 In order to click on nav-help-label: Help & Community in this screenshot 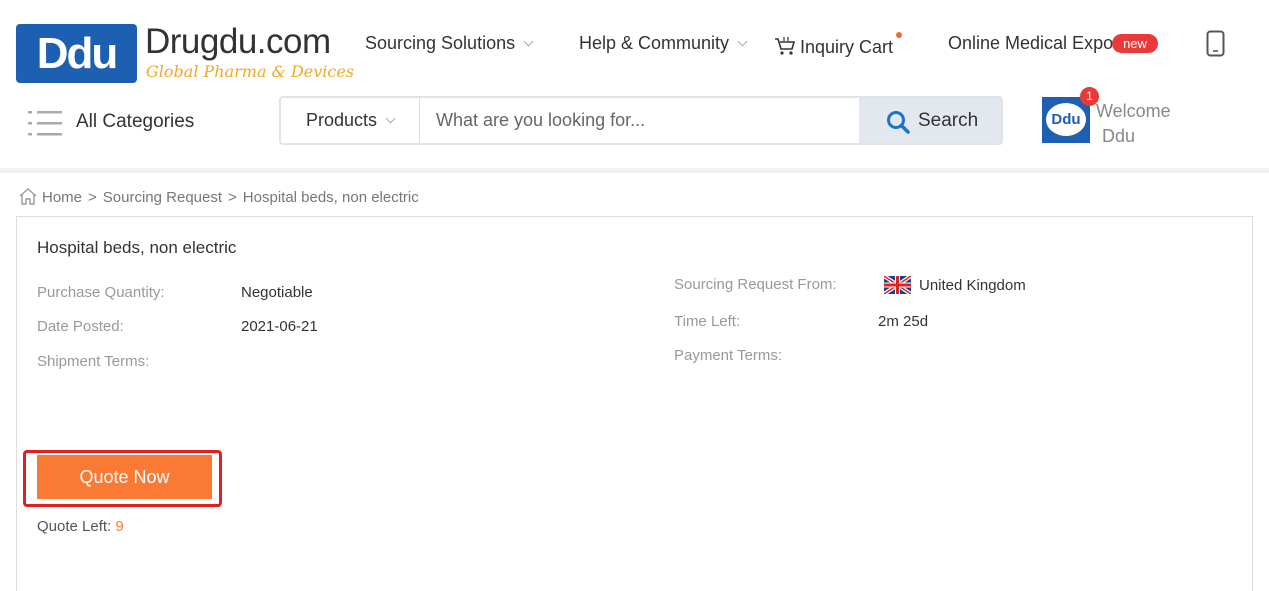, I will do `click(654, 43)`.